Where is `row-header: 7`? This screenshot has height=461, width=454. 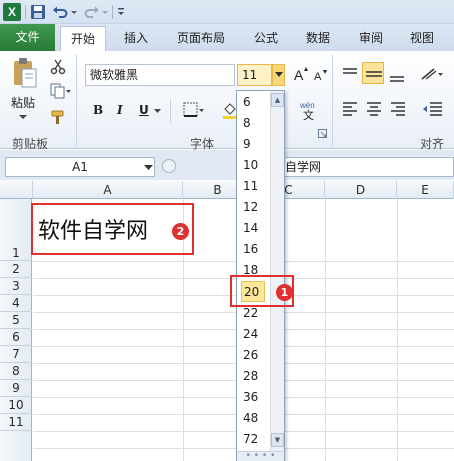 row-header: 7 is located at coordinates (16, 354).